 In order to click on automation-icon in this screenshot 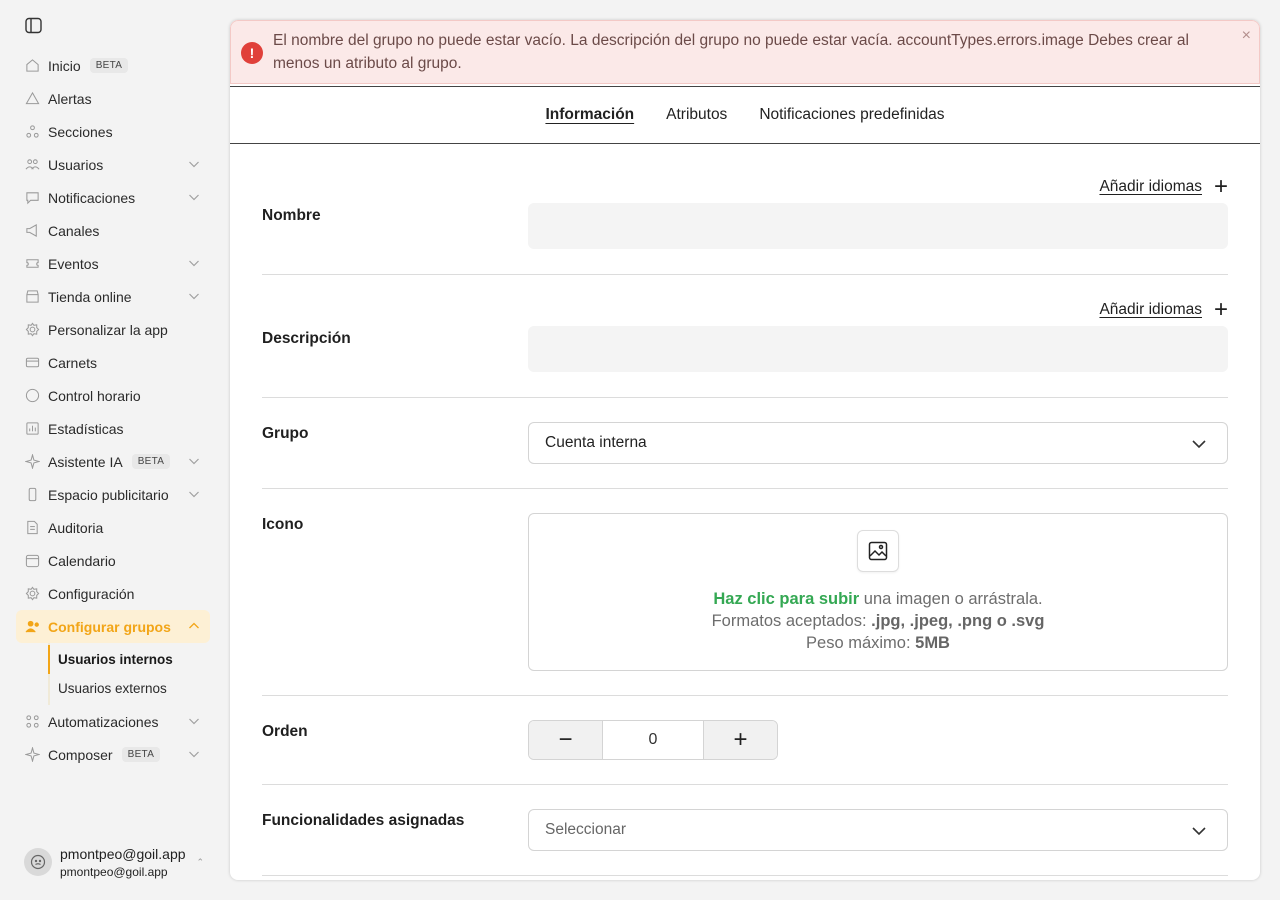, I will do `click(32, 722)`.